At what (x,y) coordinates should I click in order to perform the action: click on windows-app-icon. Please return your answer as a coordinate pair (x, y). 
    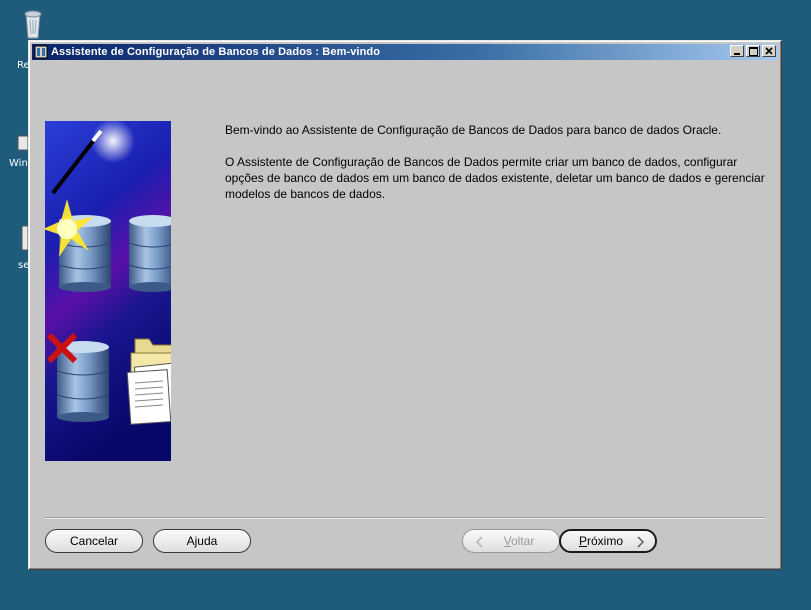
    Looking at the image, I should click on (23, 143).